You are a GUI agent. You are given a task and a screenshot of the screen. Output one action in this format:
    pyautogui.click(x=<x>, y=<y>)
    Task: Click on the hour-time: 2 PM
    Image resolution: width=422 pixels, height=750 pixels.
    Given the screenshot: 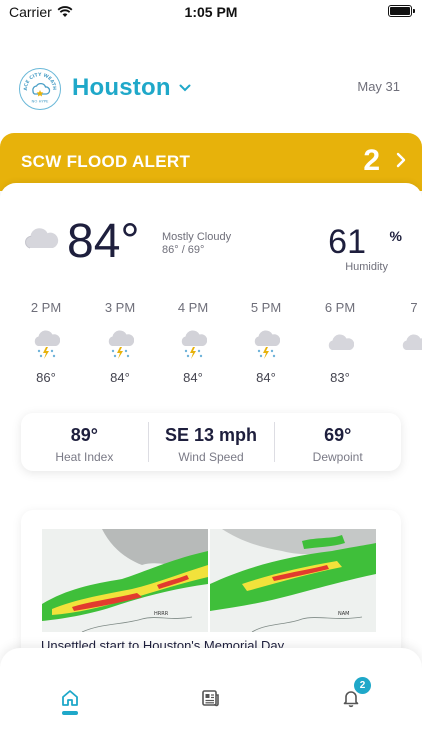 What is the action you would take?
    pyautogui.click(x=46, y=307)
    